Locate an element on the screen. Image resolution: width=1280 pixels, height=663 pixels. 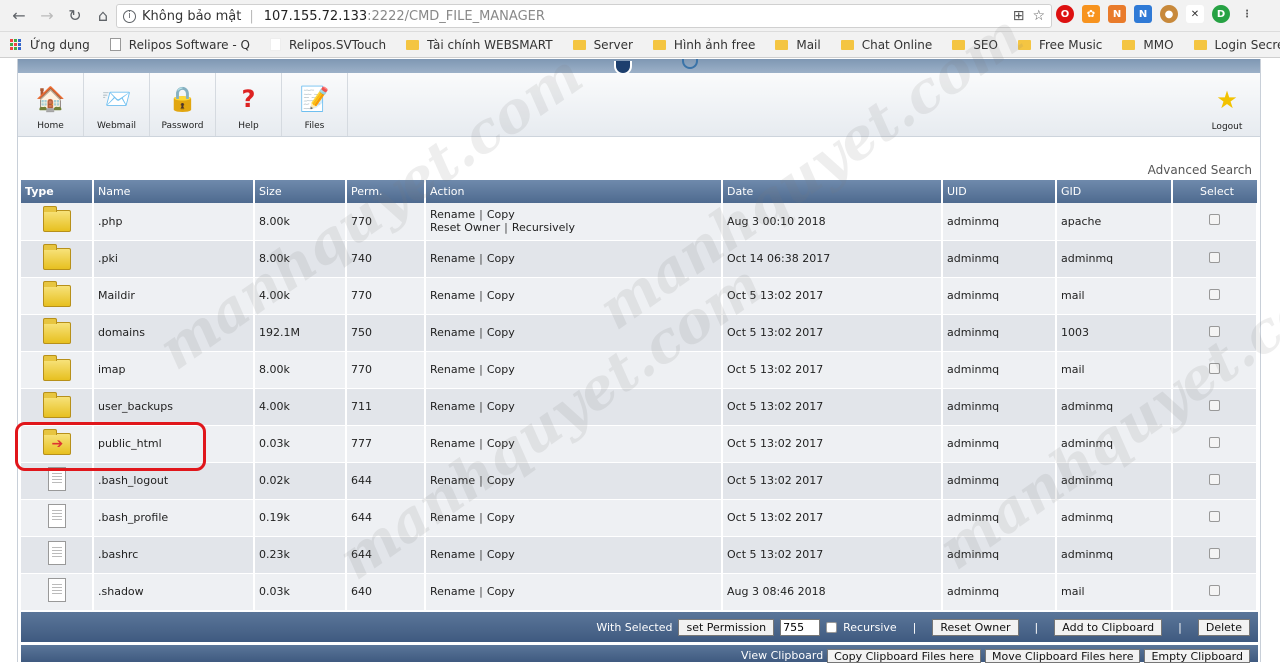
col-date: Date is located at coordinates (832, 191).